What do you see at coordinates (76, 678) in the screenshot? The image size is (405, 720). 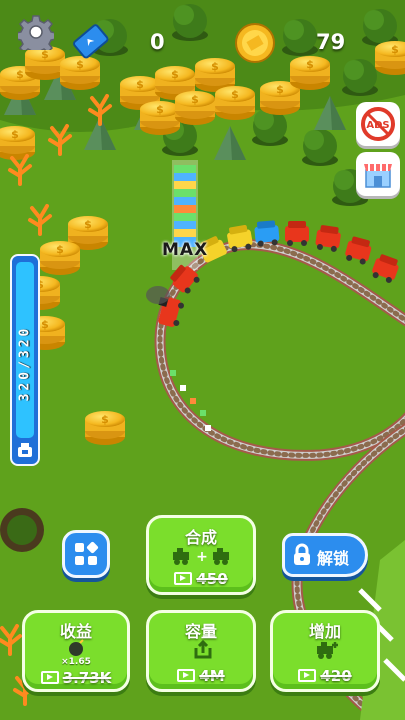 I see `profit-price: 3.73K` at bounding box center [76, 678].